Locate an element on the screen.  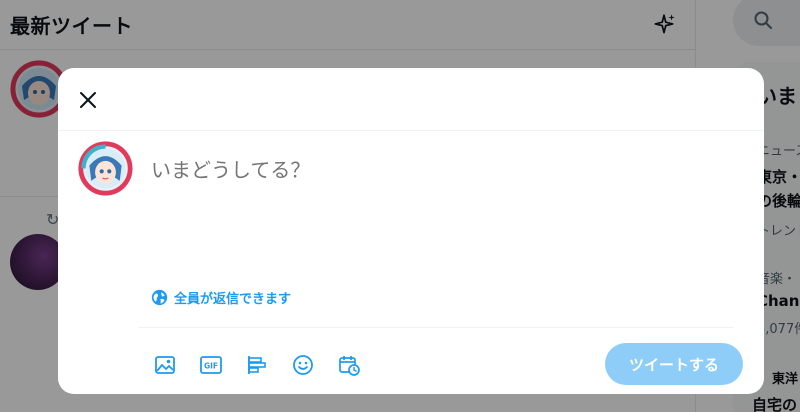
emoji-button is located at coordinates (303, 365).